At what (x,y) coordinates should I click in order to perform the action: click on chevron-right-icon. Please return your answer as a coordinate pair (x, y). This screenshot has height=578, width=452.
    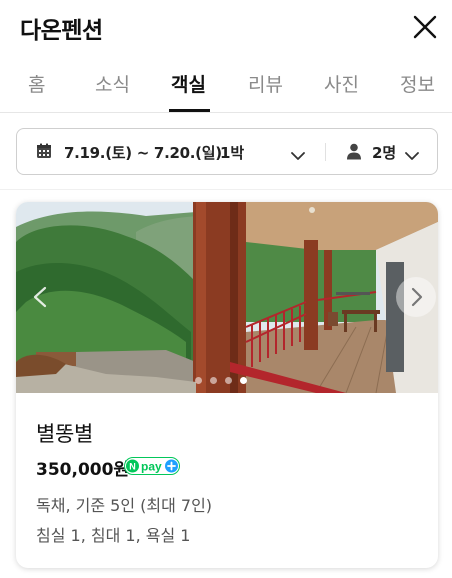
    Looking at the image, I should click on (416, 297).